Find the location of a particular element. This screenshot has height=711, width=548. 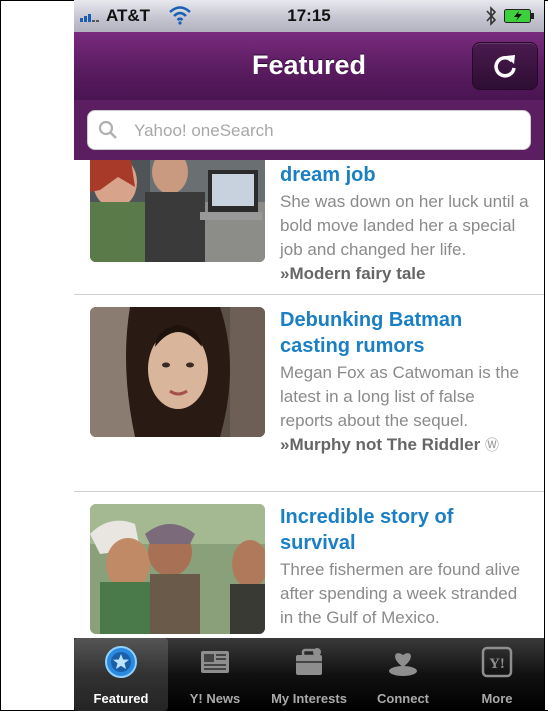

article-title: dream job is located at coordinates (405, 175).